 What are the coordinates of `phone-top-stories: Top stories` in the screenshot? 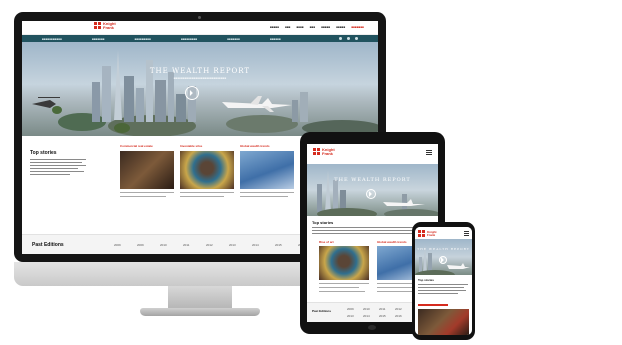 It's located at (443, 287).